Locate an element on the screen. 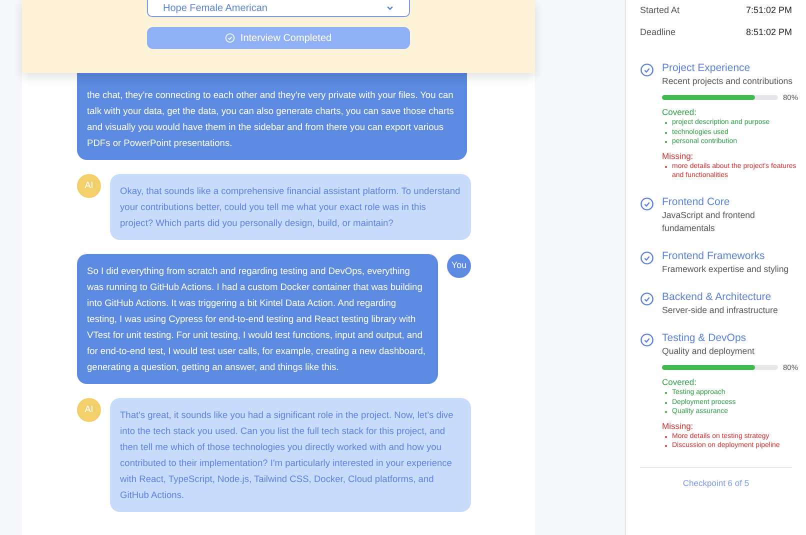 Image resolution: width=806 pixels, height=535 pixels. avatar: You is located at coordinates (459, 266).